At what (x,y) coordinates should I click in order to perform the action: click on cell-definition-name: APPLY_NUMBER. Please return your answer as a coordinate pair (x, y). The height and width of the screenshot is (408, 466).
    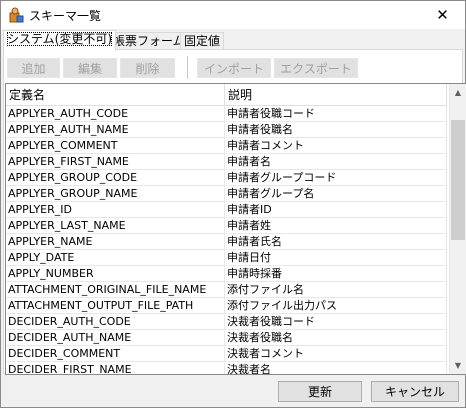
    Looking at the image, I should click on (115, 273).